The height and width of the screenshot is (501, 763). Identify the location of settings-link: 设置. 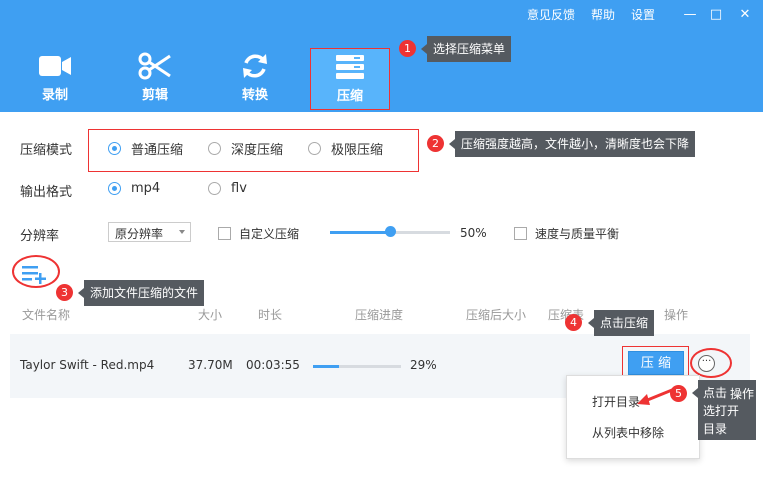
(643, 14).